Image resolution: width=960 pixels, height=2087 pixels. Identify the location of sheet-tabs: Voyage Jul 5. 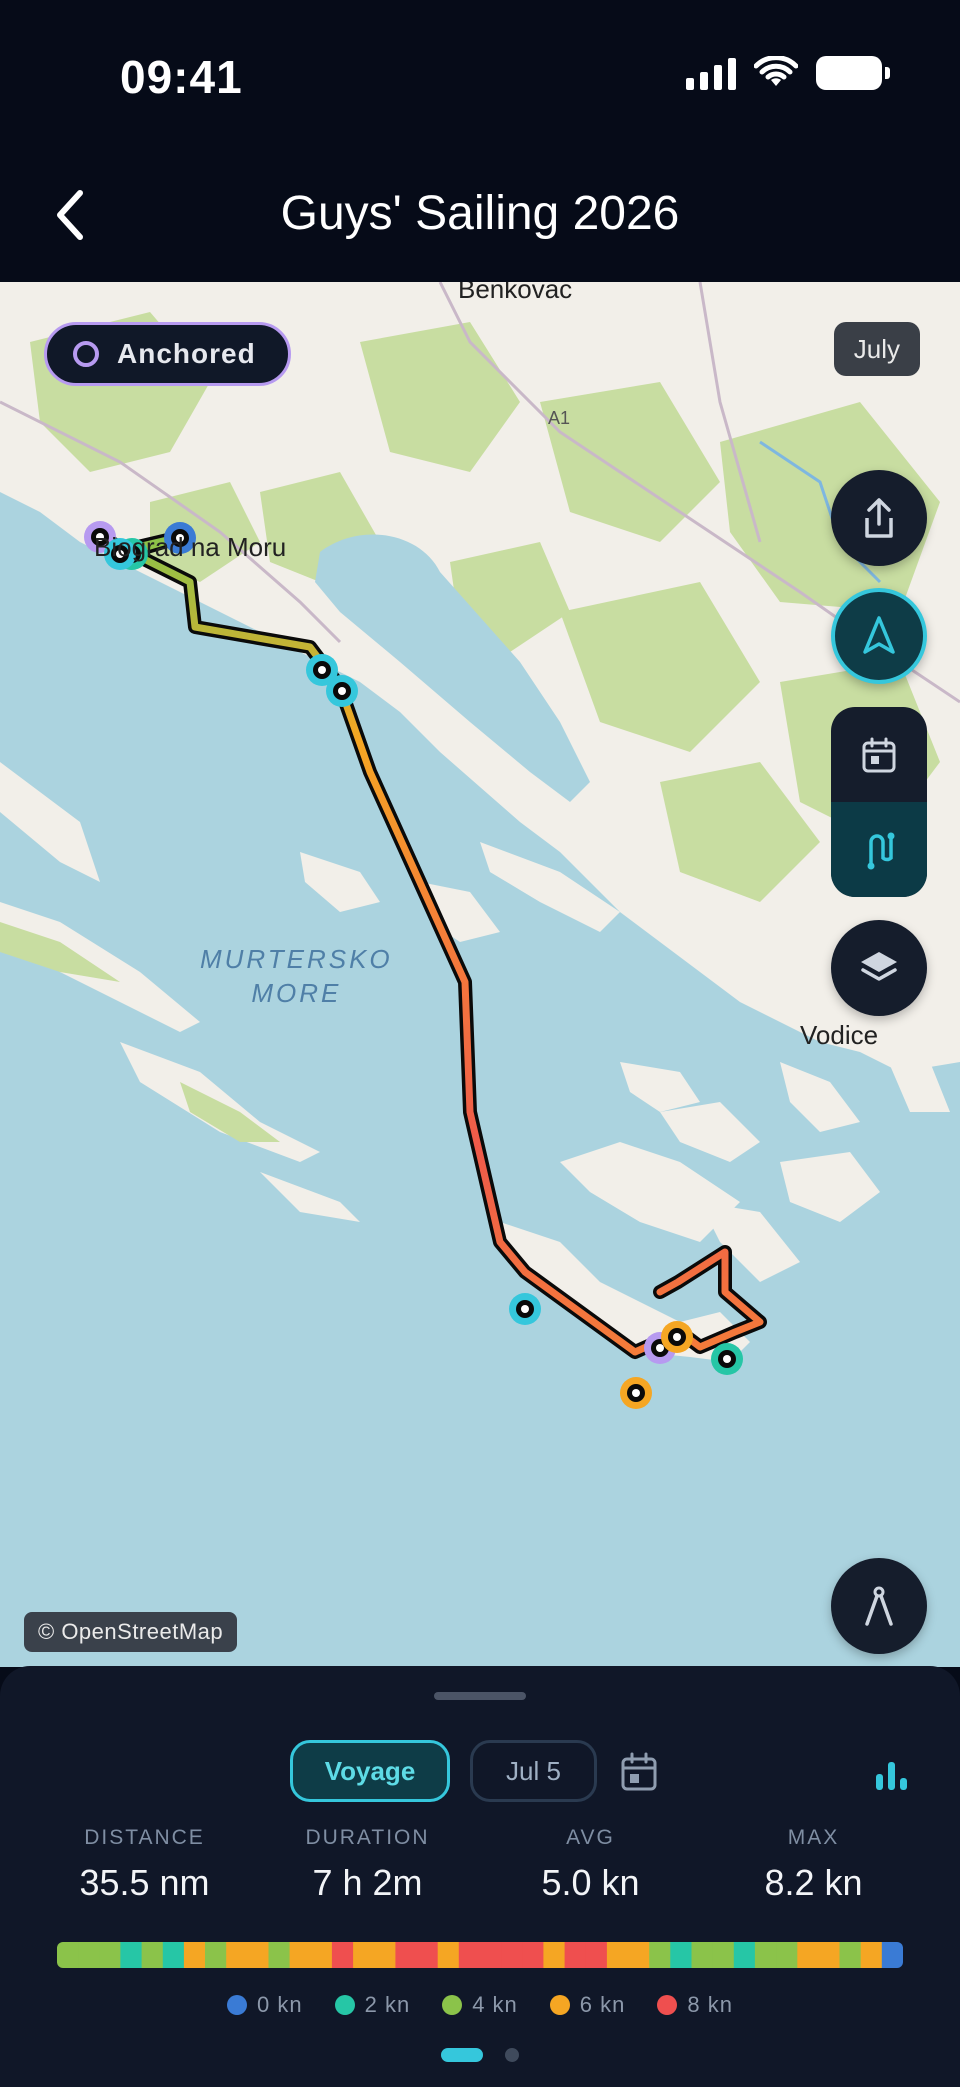
(480, 1772).